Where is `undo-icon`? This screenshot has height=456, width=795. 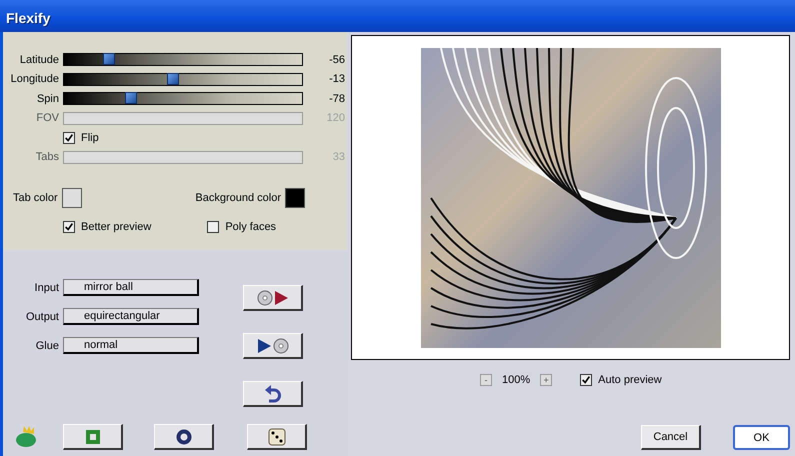 undo-icon is located at coordinates (272, 393).